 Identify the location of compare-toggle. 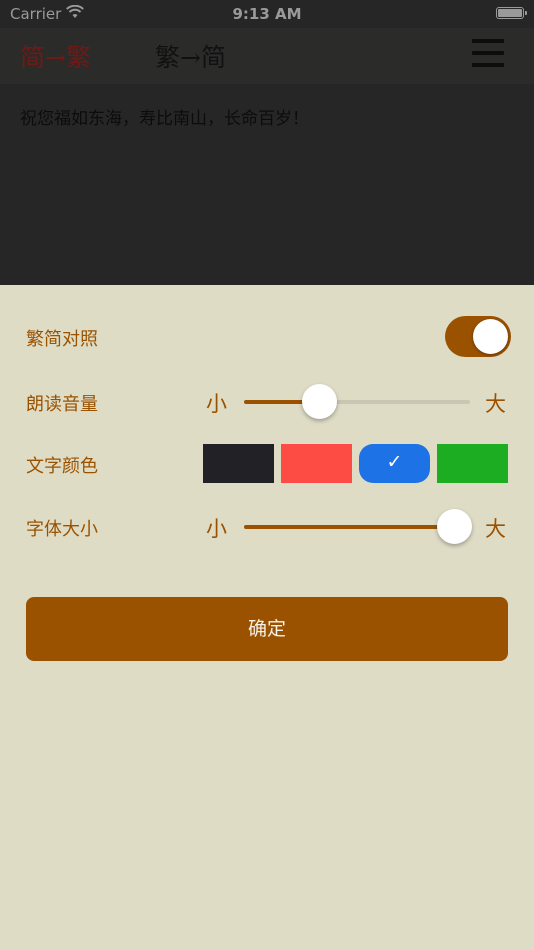
(478, 336).